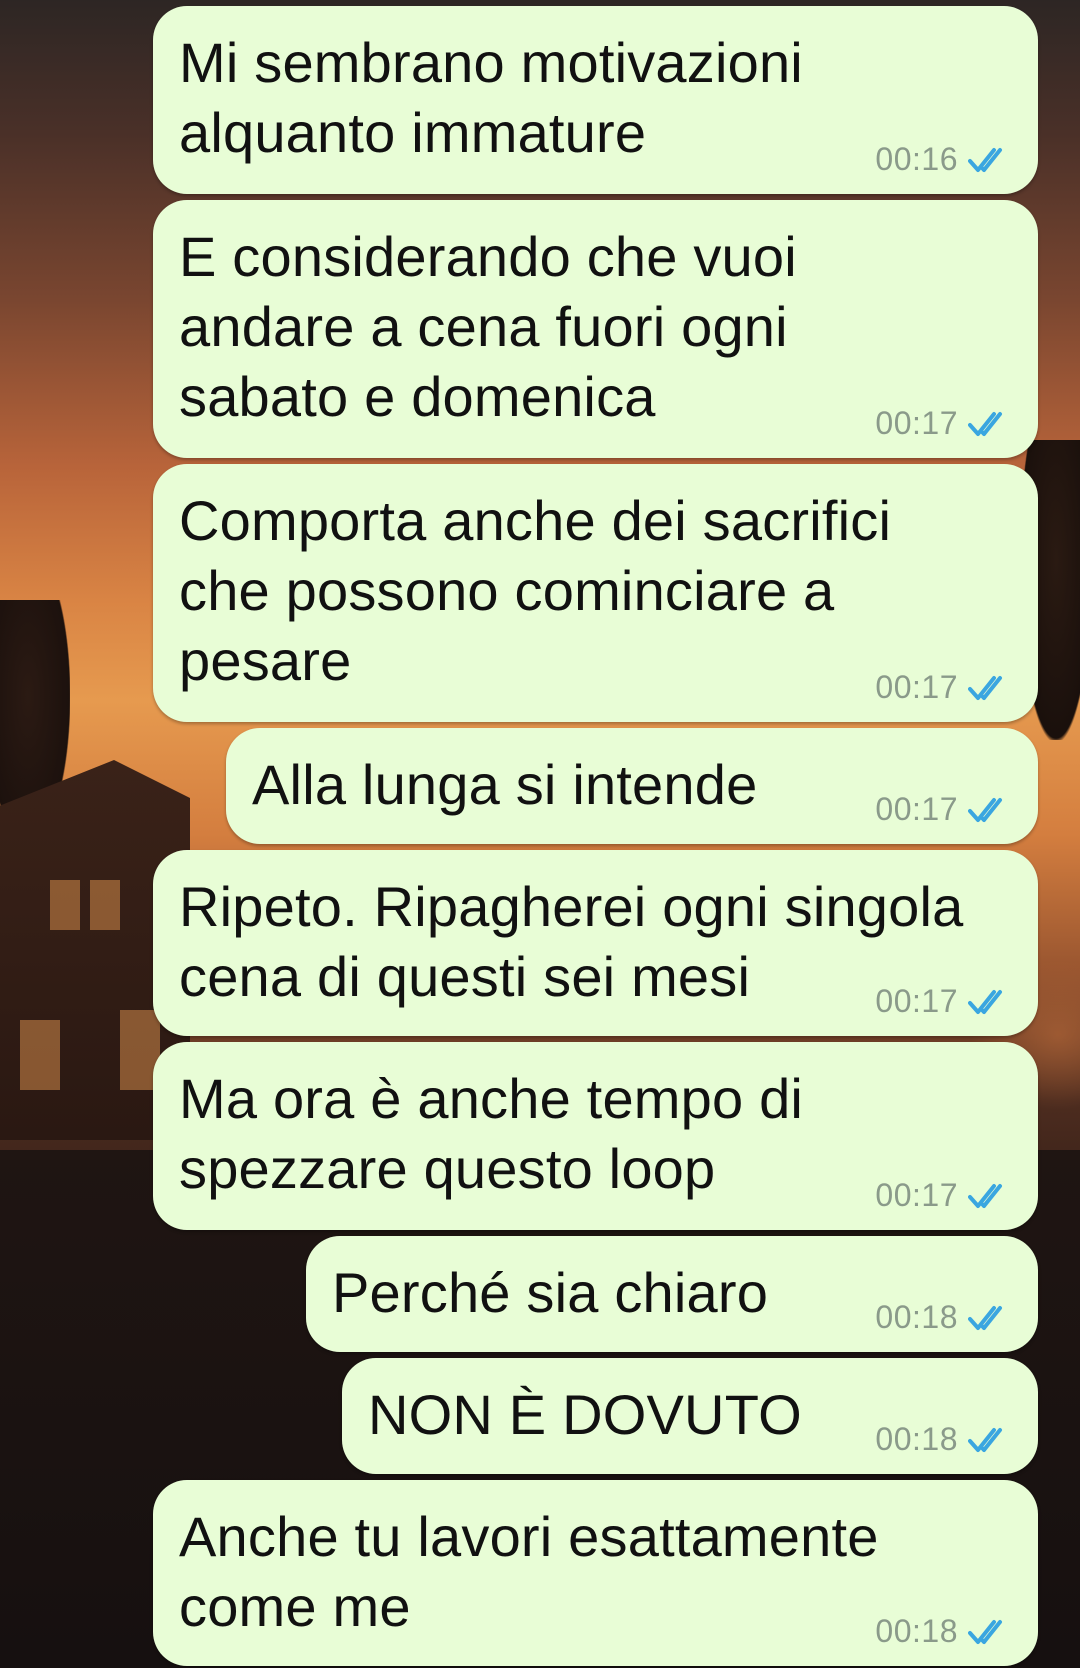 The image size is (1080, 1668). What do you see at coordinates (916, 159) in the screenshot?
I see `message-time: 00:16` at bounding box center [916, 159].